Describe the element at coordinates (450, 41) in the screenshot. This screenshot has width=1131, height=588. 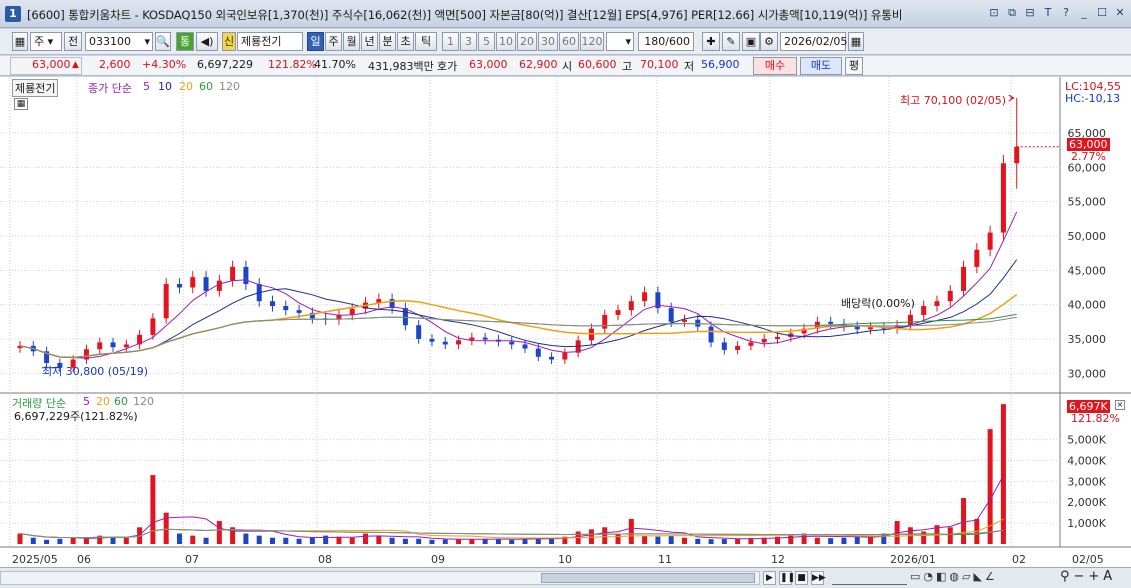
I see `interval-1: 1` at that location.